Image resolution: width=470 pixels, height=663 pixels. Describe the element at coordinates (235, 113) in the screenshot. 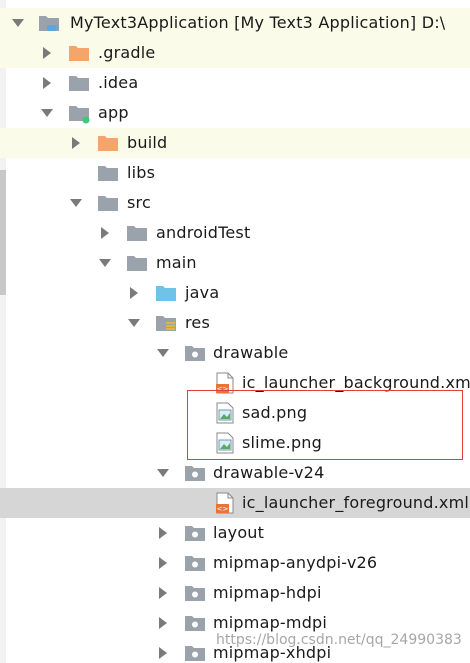

I see `tree-row-app: app` at that location.